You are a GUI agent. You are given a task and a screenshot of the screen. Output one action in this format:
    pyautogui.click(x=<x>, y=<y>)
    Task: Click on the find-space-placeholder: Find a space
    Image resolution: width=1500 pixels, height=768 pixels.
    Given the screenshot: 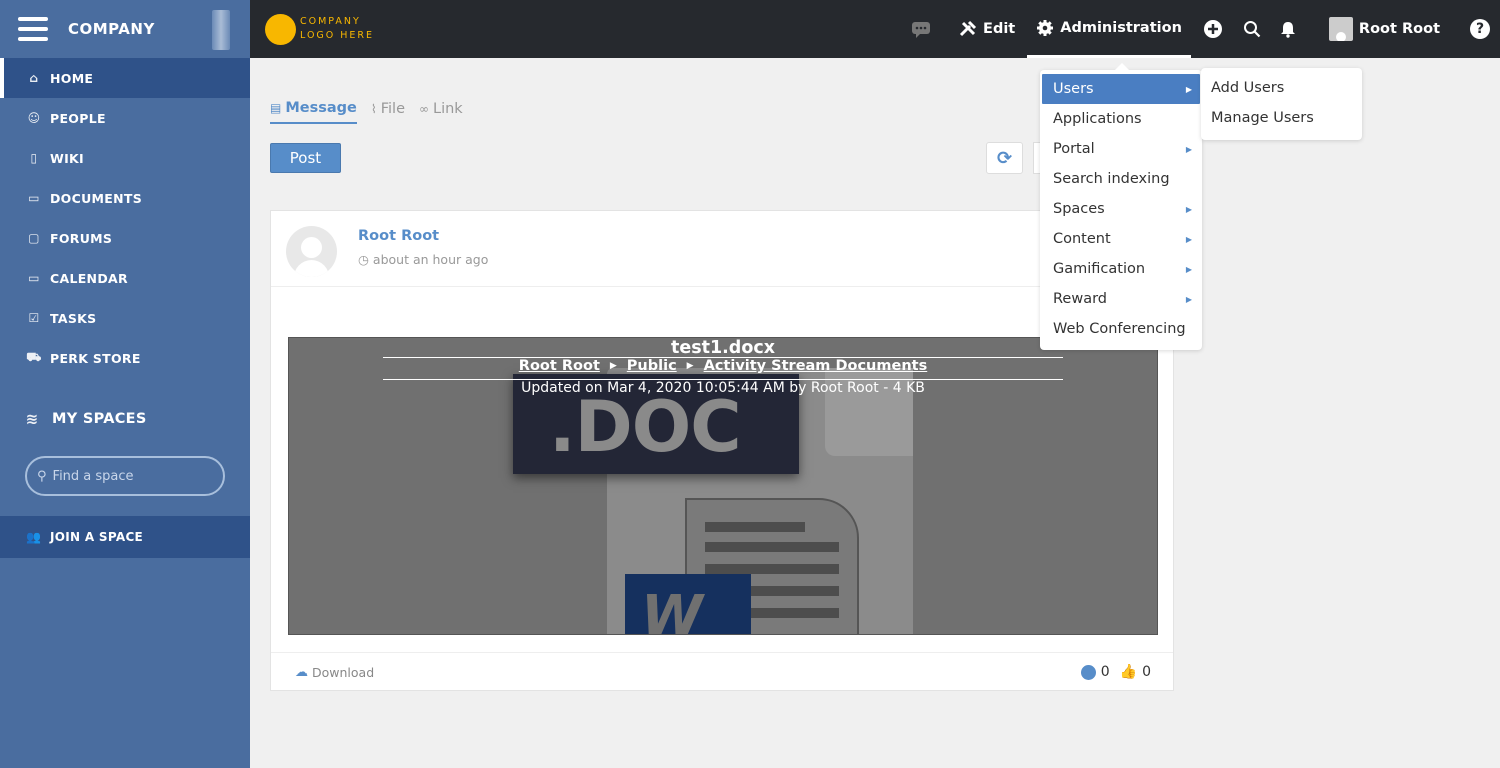 What is the action you would take?
    pyautogui.click(x=93, y=476)
    